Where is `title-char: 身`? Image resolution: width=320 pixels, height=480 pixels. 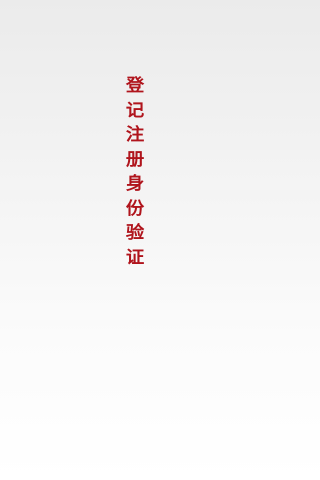 title-char: 身 is located at coordinates (135, 184).